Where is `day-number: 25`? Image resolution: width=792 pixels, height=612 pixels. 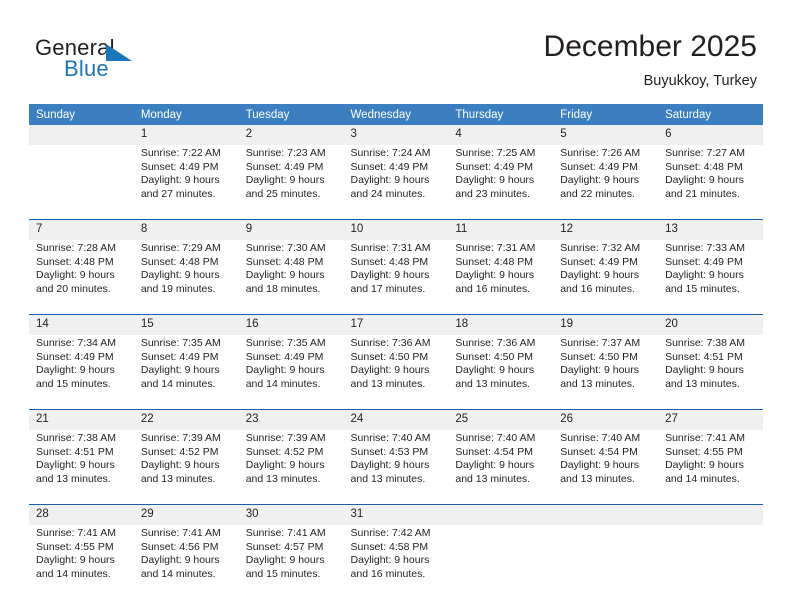 day-number: 25 is located at coordinates (501, 419).